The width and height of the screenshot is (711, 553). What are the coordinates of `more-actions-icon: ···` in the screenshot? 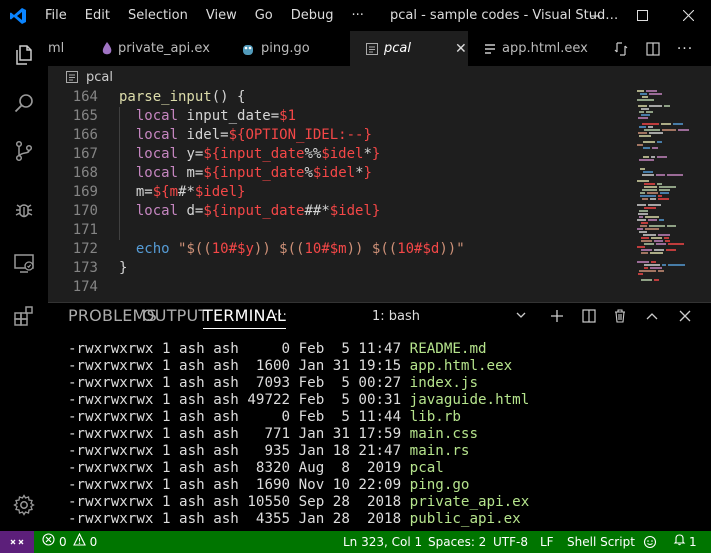 It's located at (685, 48).